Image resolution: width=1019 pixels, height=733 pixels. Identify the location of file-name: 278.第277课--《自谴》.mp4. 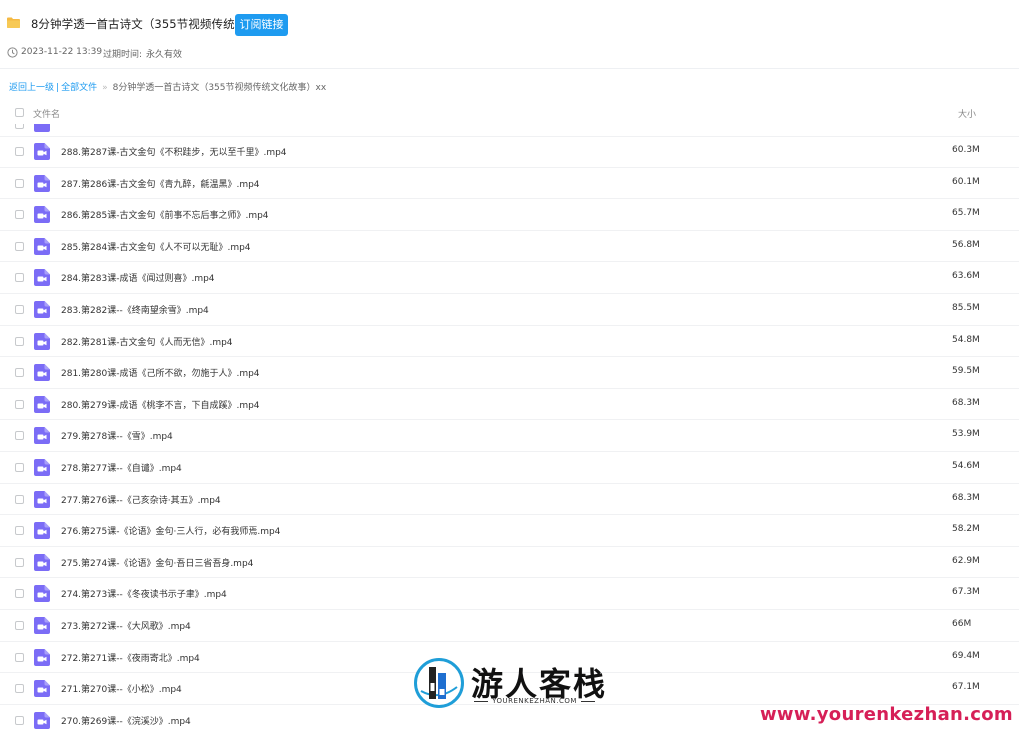
(121, 467).